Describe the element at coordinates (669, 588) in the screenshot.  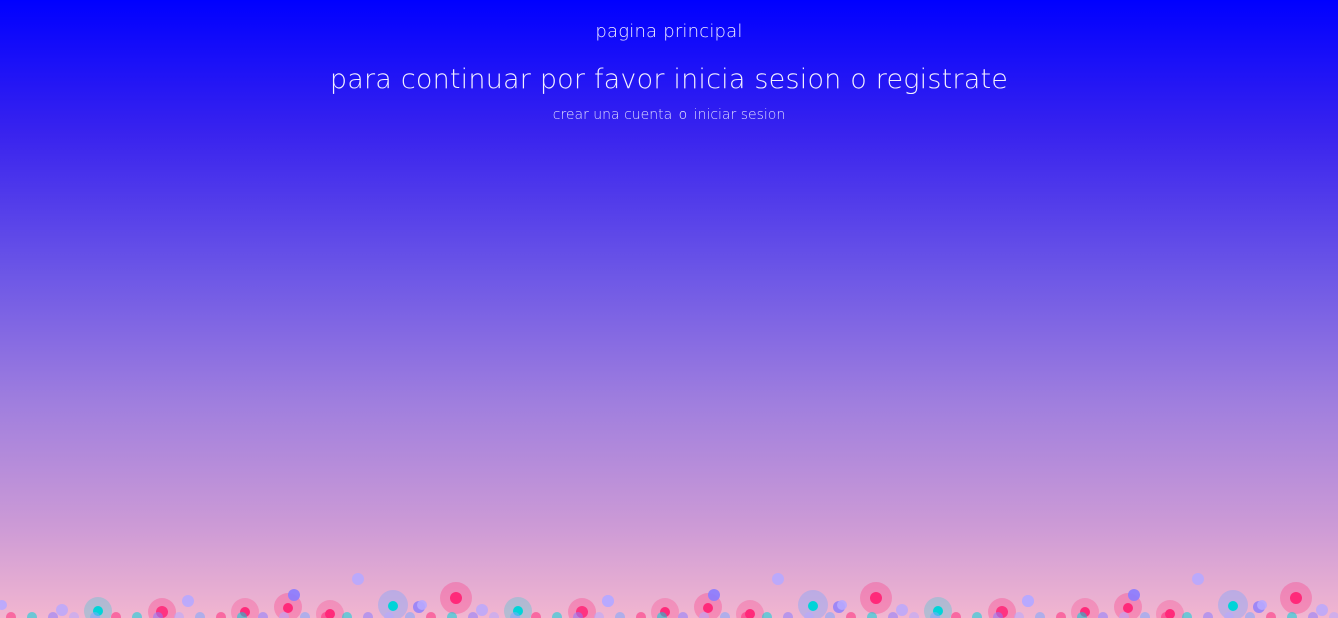
I see `decorative-bubbles` at that location.